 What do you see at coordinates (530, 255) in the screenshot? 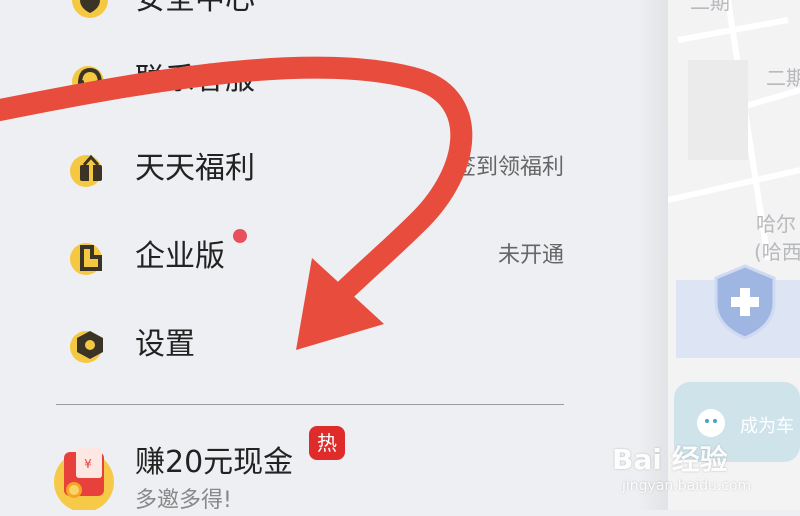
I see `menu-item-hint: 未开通` at bounding box center [530, 255].